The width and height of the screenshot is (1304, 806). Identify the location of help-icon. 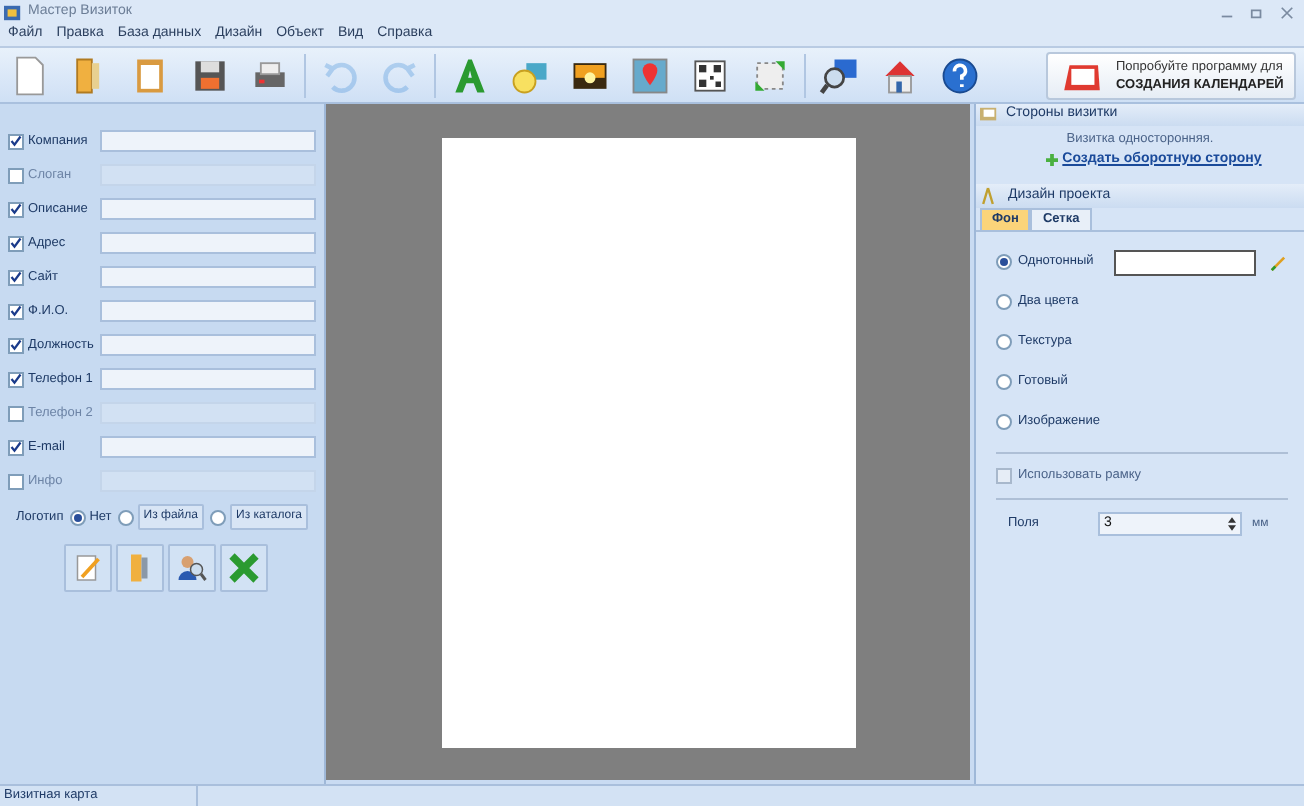
(960, 75).